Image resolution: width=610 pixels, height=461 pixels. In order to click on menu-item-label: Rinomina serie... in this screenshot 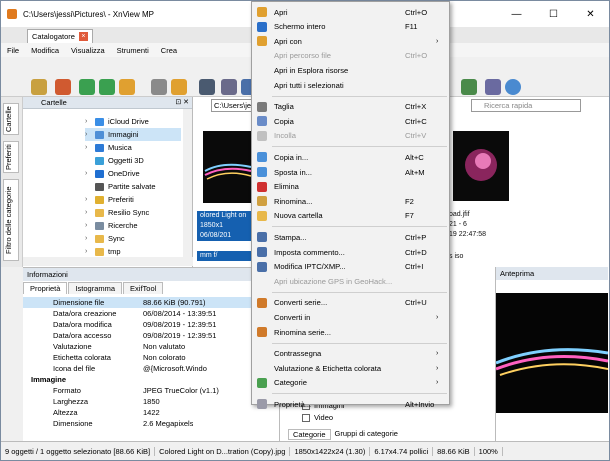, I will do `click(302, 332)`.